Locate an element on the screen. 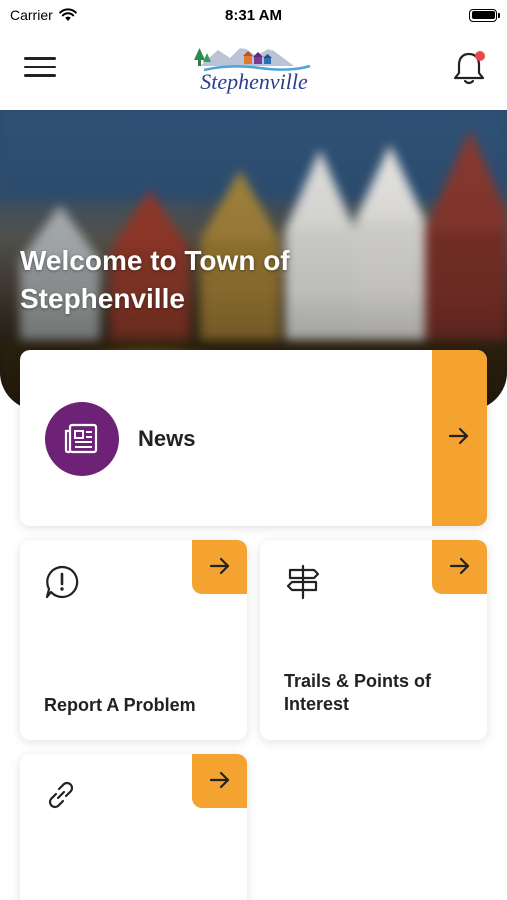  status-bar: Carrier 8:31 AM is located at coordinates (253, 15).